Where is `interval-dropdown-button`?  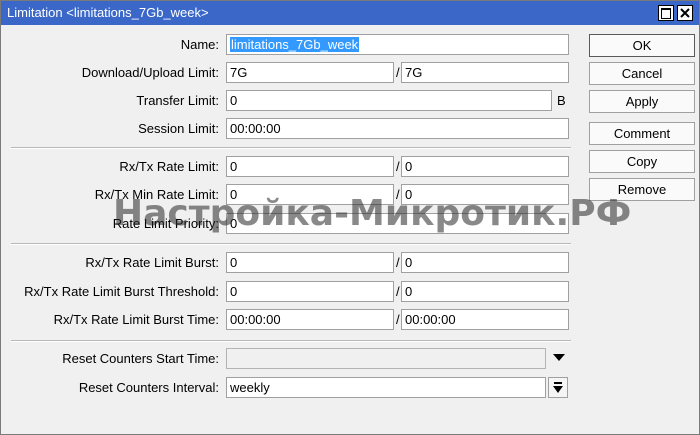
interval-dropdown-button is located at coordinates (558, 387).